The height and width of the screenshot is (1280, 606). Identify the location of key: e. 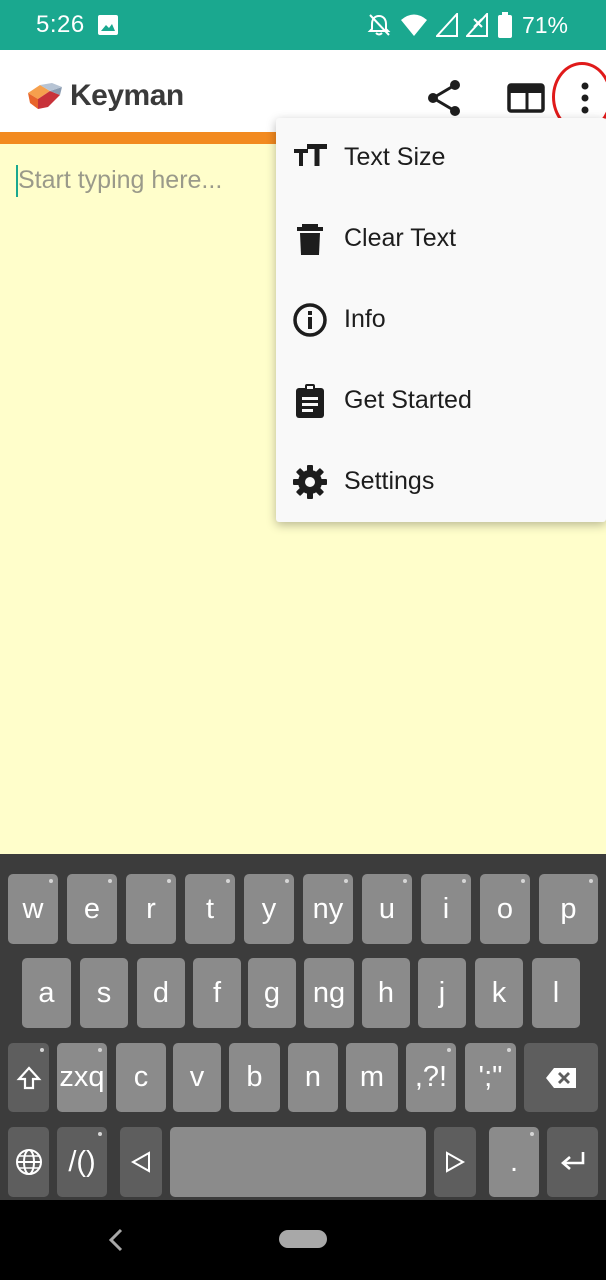
(92, 909).